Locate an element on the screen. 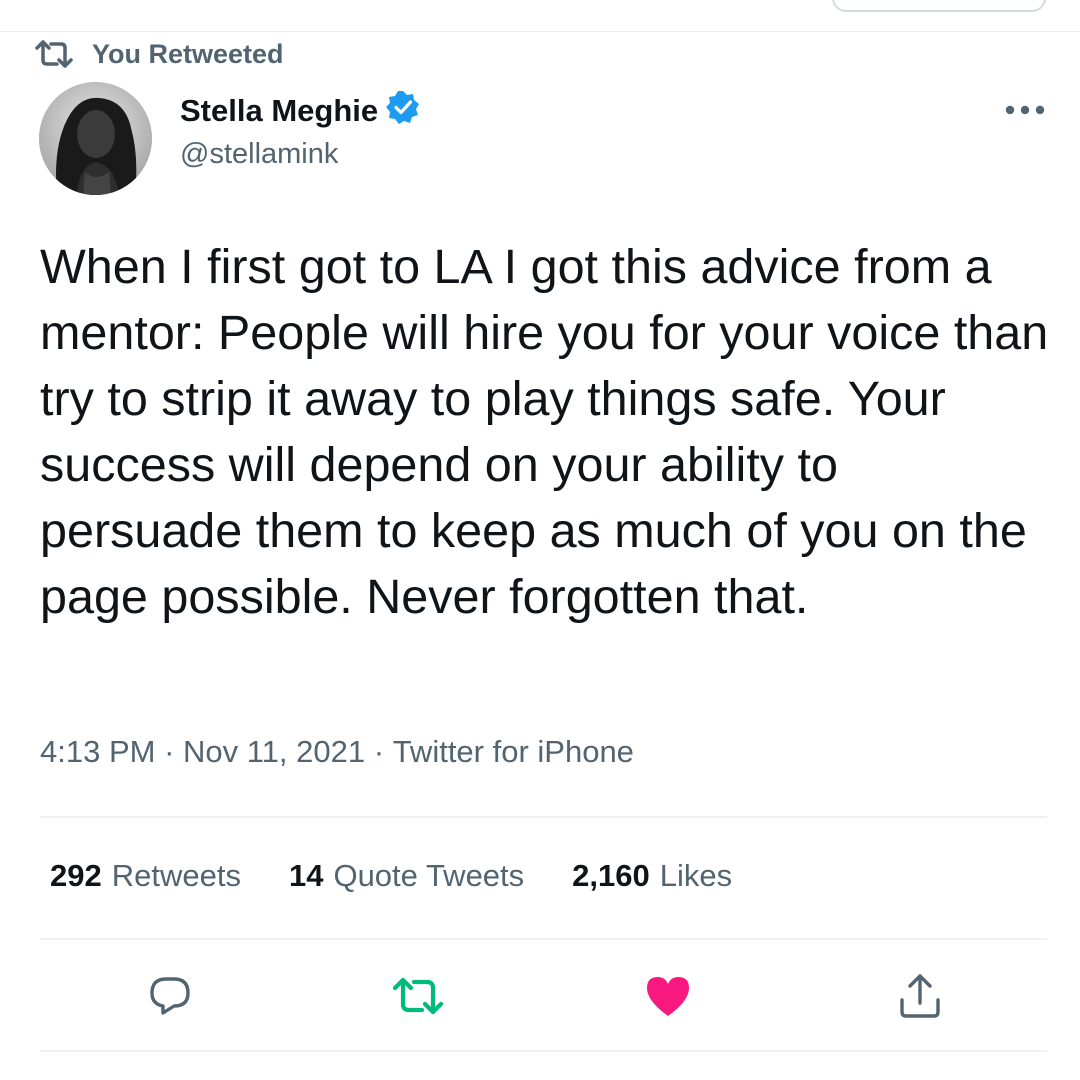 This screenshot has height=1080, width=1080. likes-stat: 2,160 Likes is located at coordinates (652, 876).